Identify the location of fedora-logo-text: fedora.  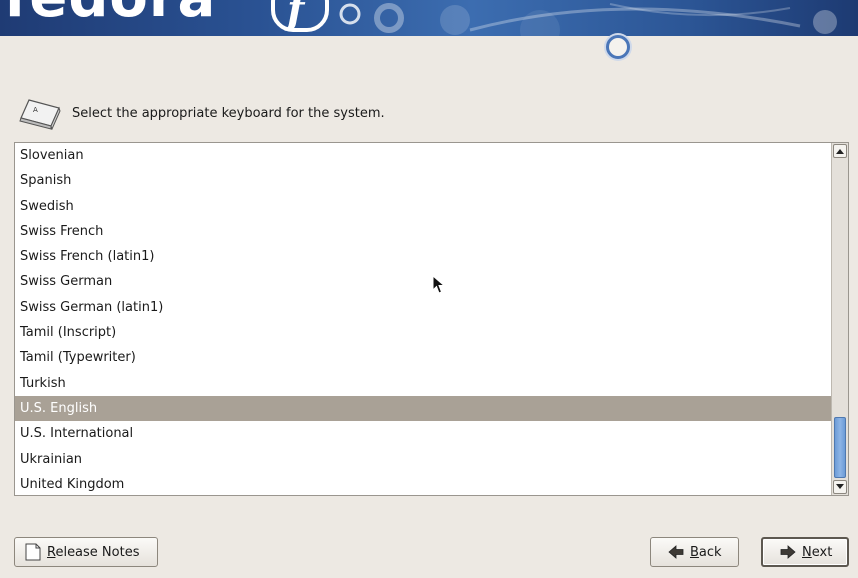
(110, 13).